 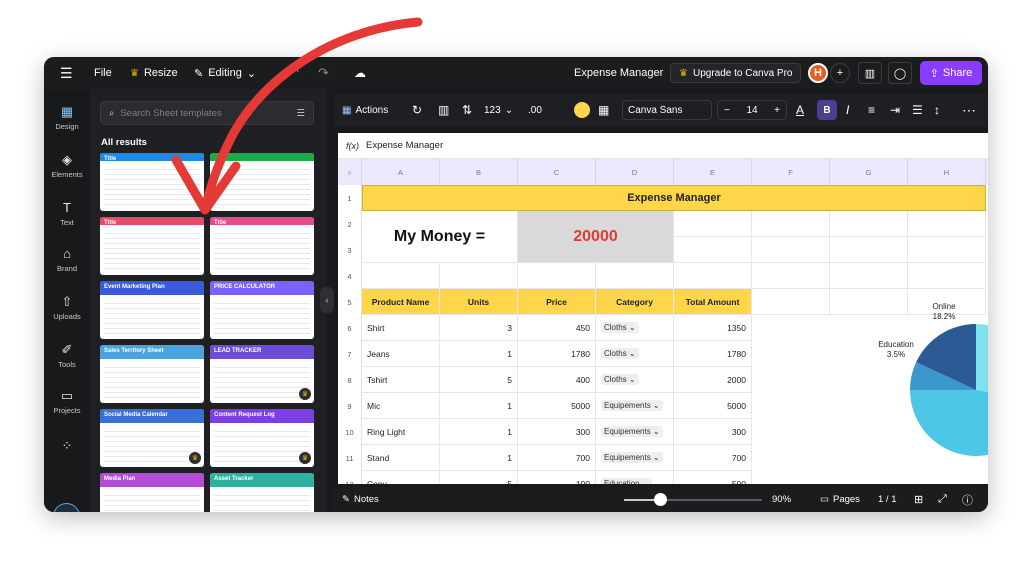 I want to click on column-header: B, so click(x=479, y=172).